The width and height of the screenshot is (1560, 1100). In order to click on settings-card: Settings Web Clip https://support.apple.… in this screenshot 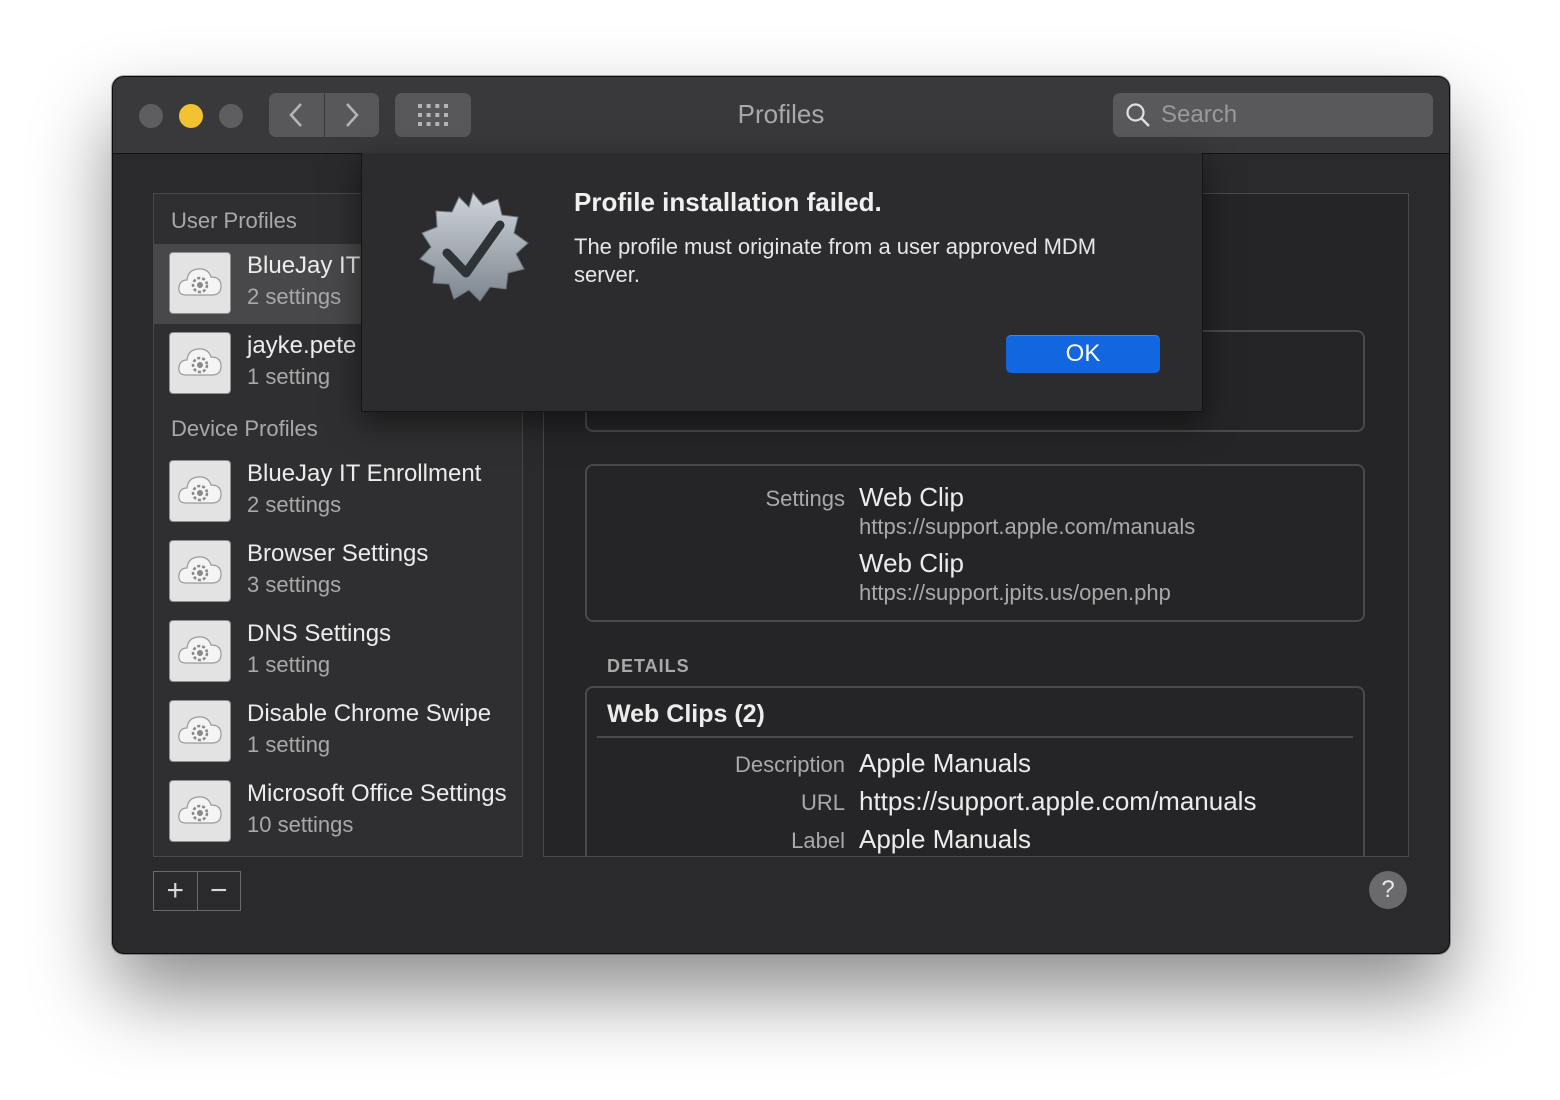, I will do `click(975, 543)`.